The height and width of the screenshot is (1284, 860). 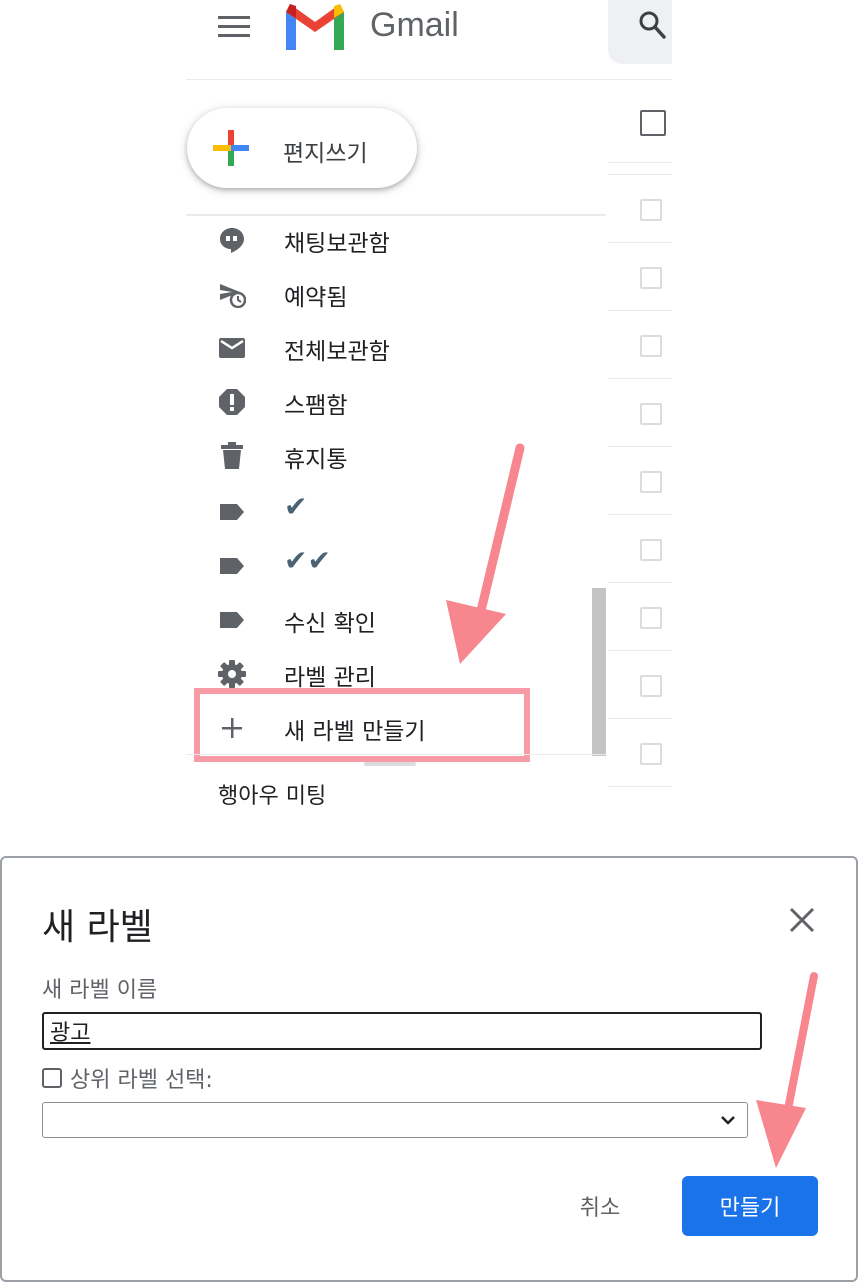 What do you see at coordinates (391, 347) in the screenshot?
I see `sidebar-item-all-mail: 전체보관함` at bounding box center [391, 347].